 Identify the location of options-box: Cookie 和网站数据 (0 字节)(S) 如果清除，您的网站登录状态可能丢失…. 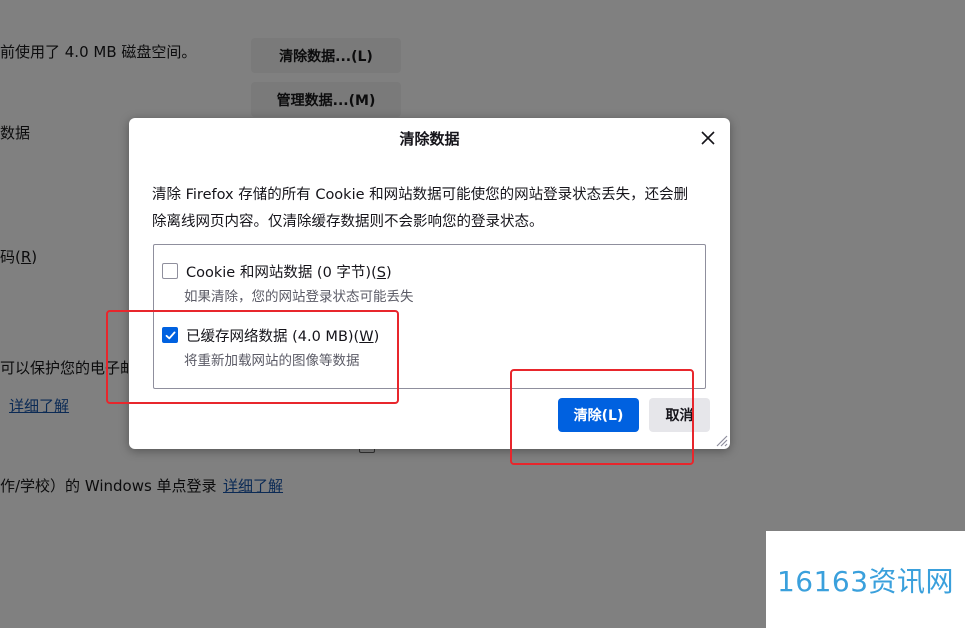
(429, 316).